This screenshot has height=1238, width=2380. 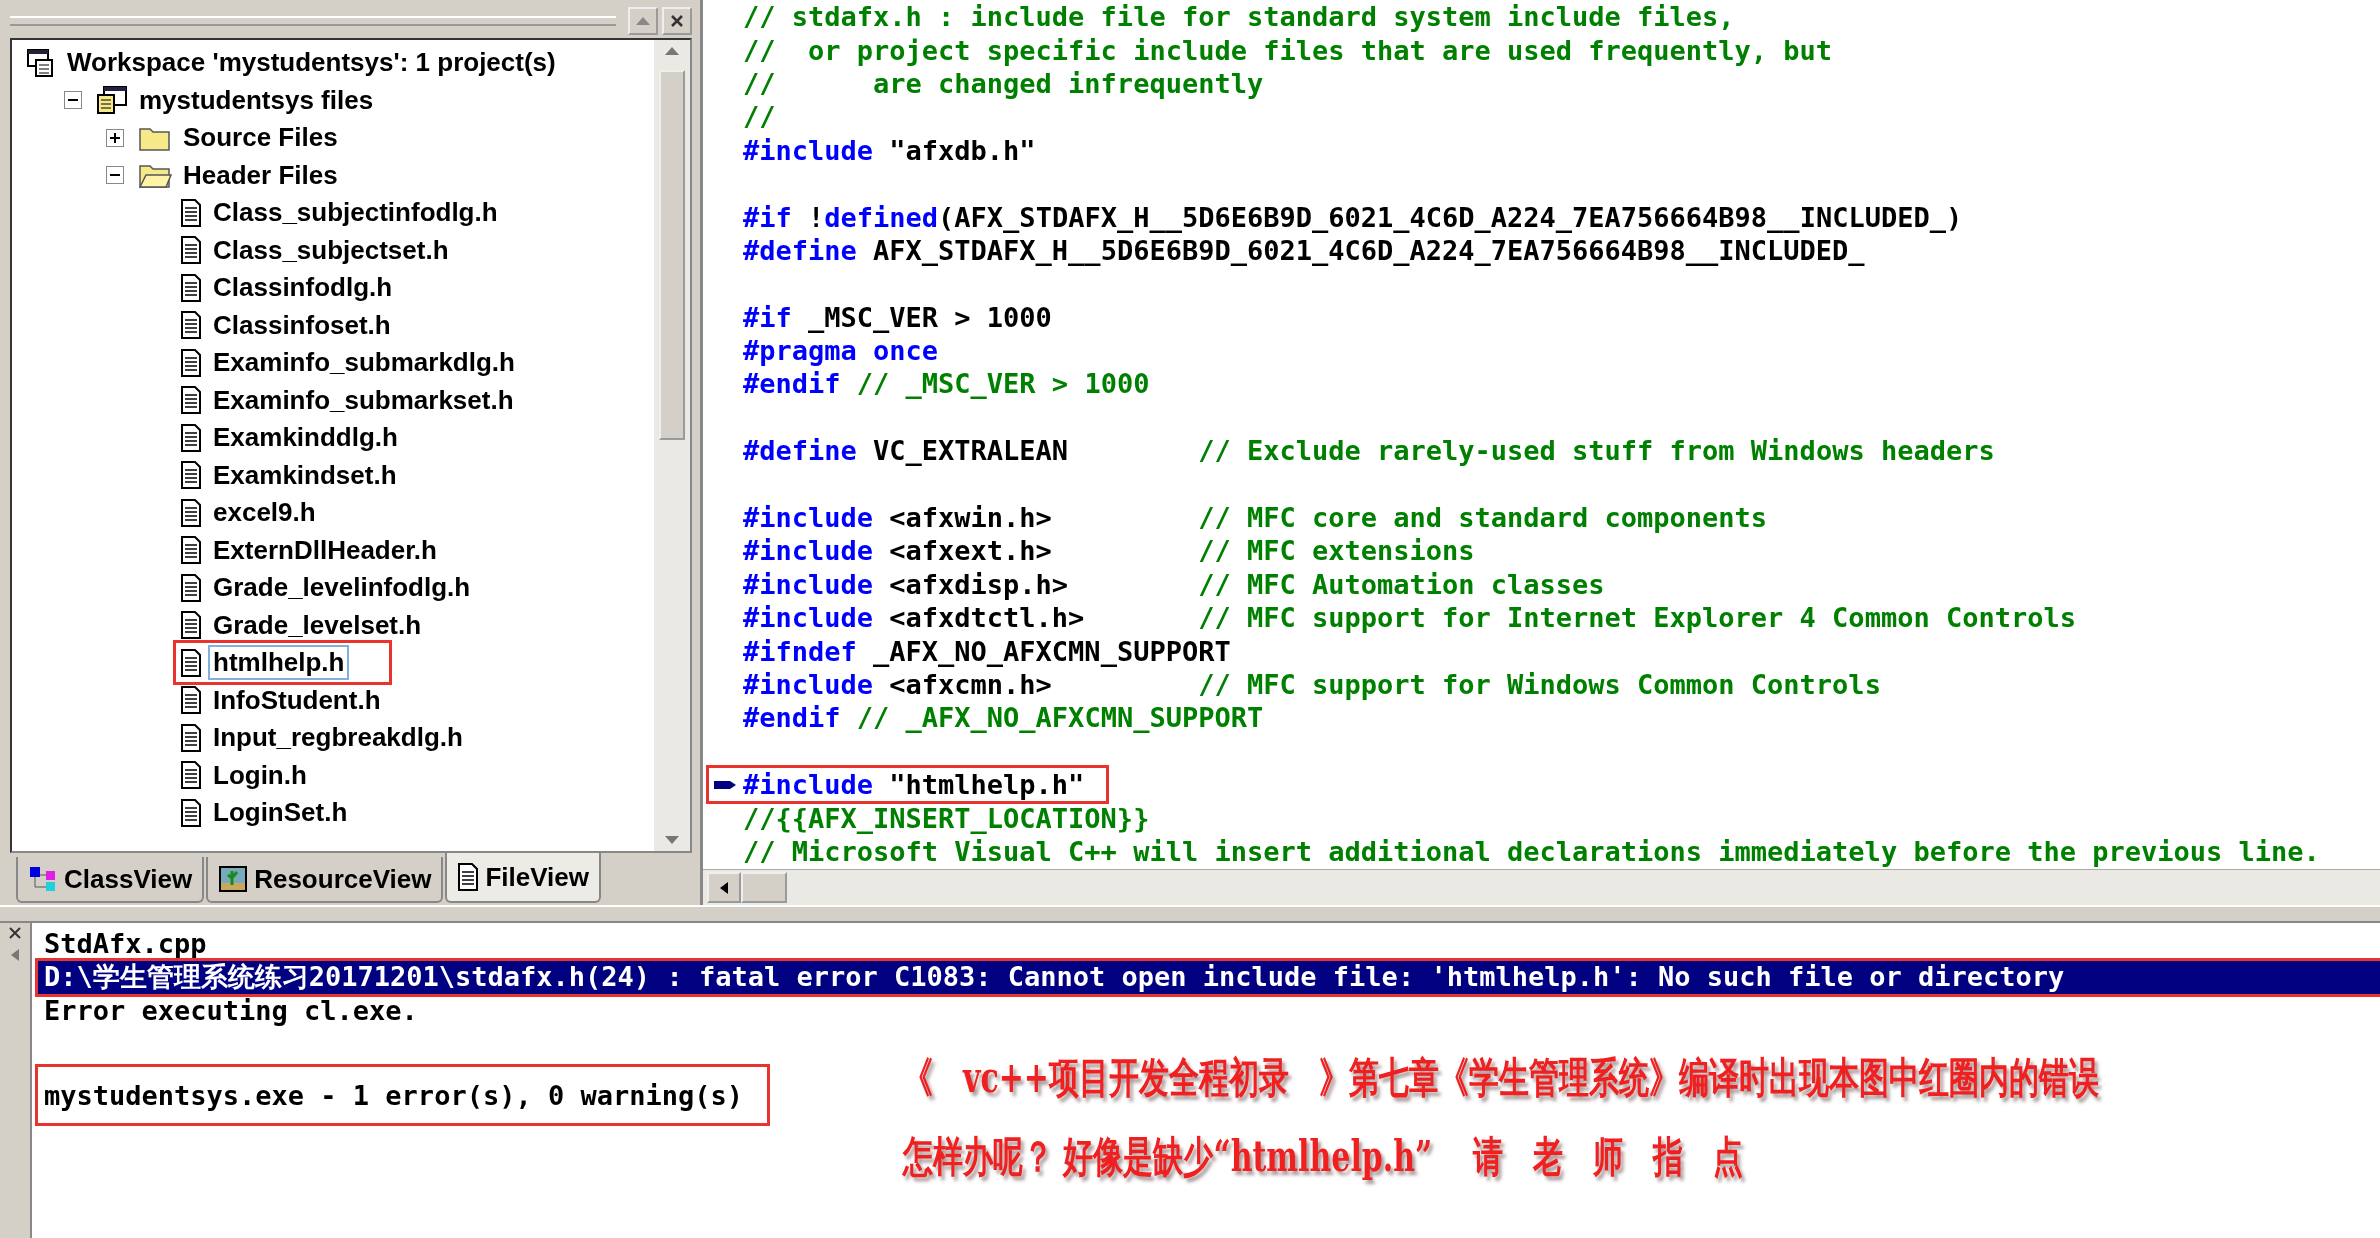 What do you see at coordinates (305, 475) in the screenshot?
I see `tree-item: Examkindset.h` at bounding box center [305, 475].